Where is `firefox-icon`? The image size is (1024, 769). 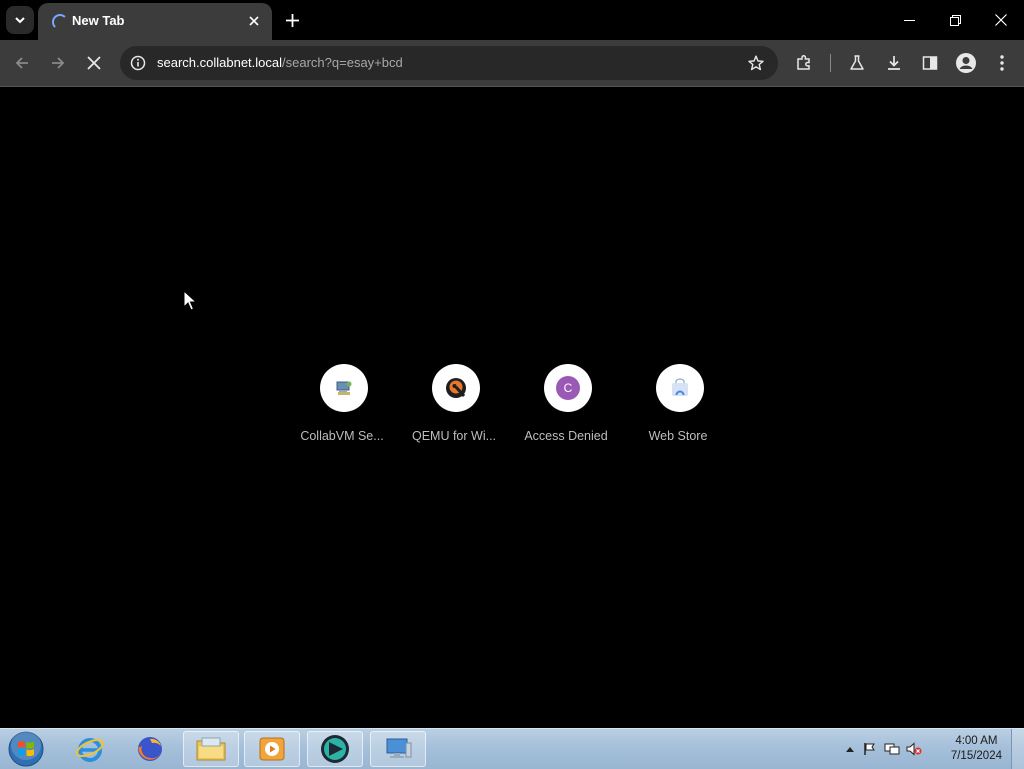
firefox-icon is located at coordinates (150, 749).